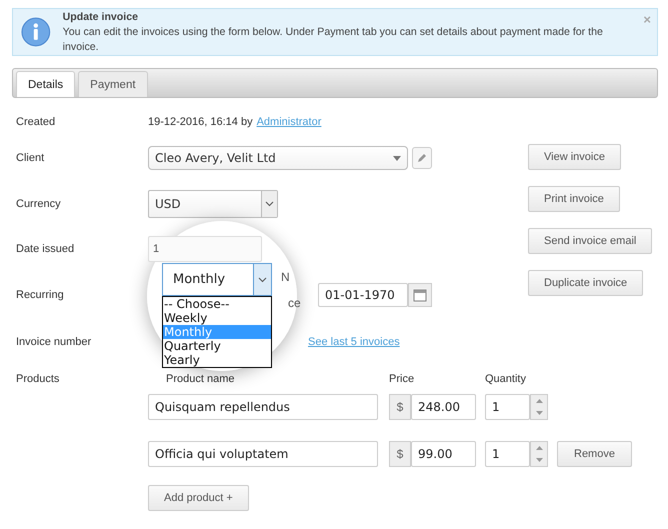 This screenshot has width=668, height=529. Describe the element at coordinates (36, 32) in the screenshot. I see `info-icon` at that location.